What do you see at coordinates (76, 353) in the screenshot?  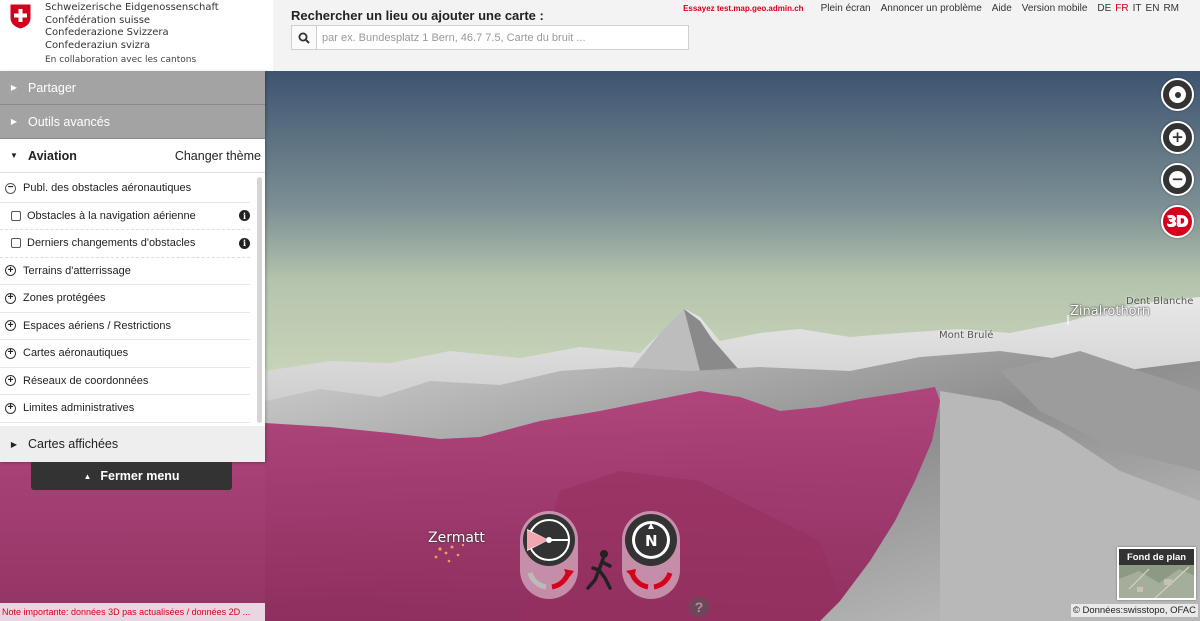 I see `tree-group-label: Cartes aéronautiques` at bounding box center [76, 353].